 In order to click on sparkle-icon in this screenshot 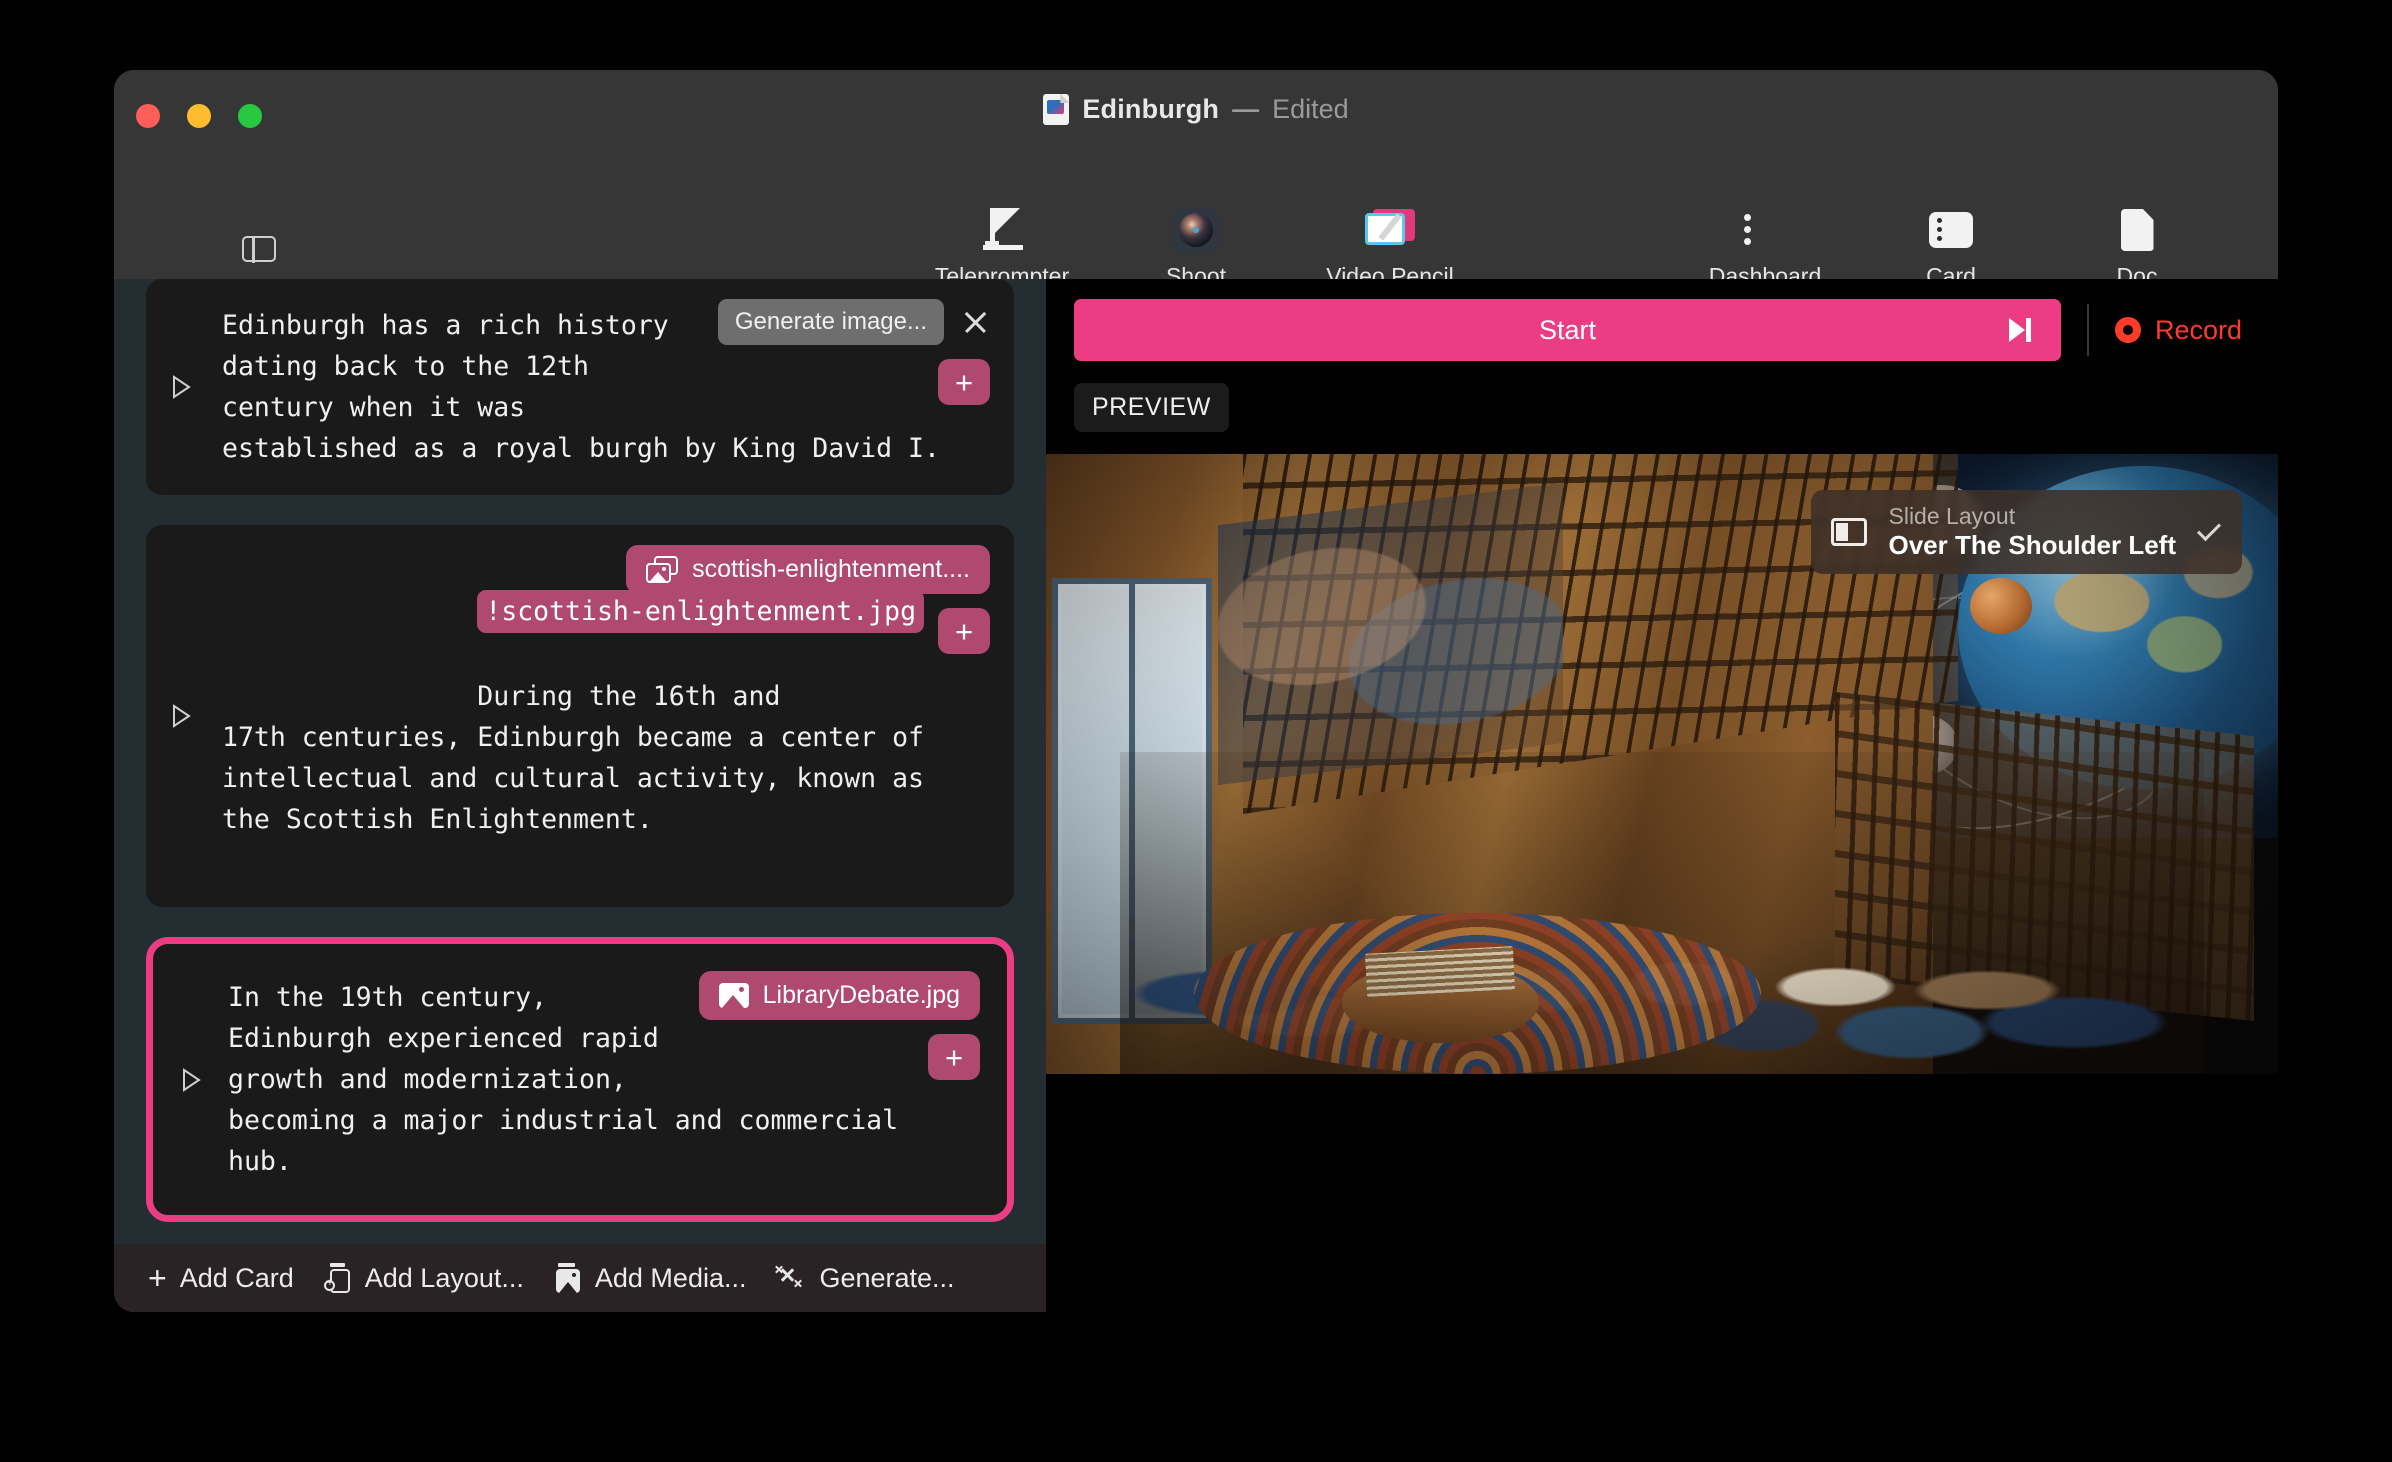, I will do `click(790, 1278)`.